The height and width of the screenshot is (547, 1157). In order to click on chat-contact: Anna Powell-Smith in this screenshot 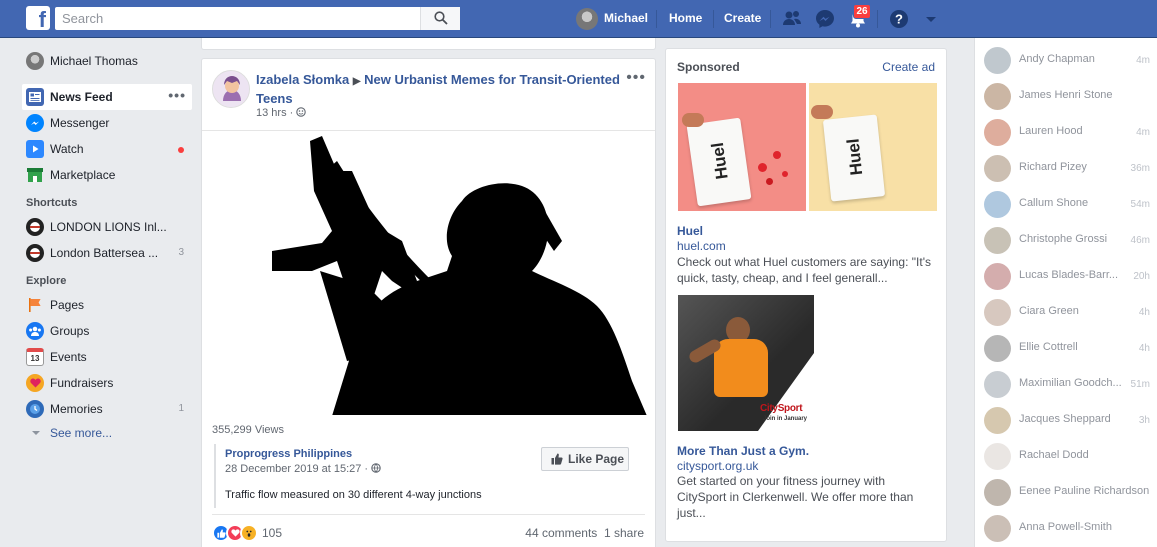, I will do `click(1066, 528)`.